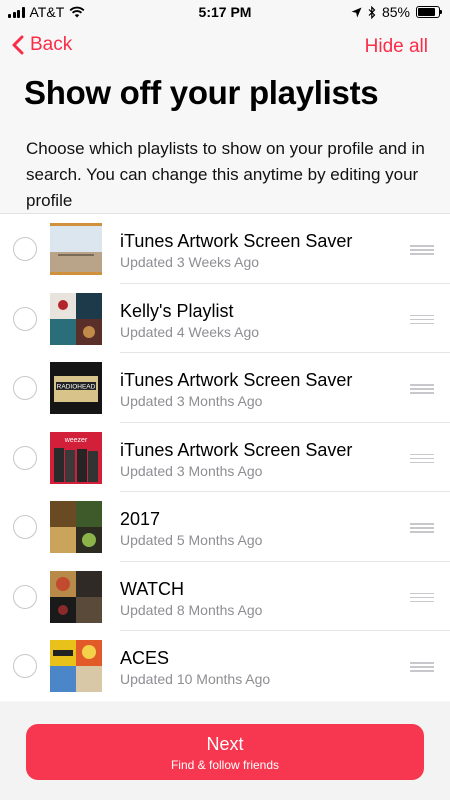  I want to click on playlist-artwork: RADIOHEAD, so click(76, 388).